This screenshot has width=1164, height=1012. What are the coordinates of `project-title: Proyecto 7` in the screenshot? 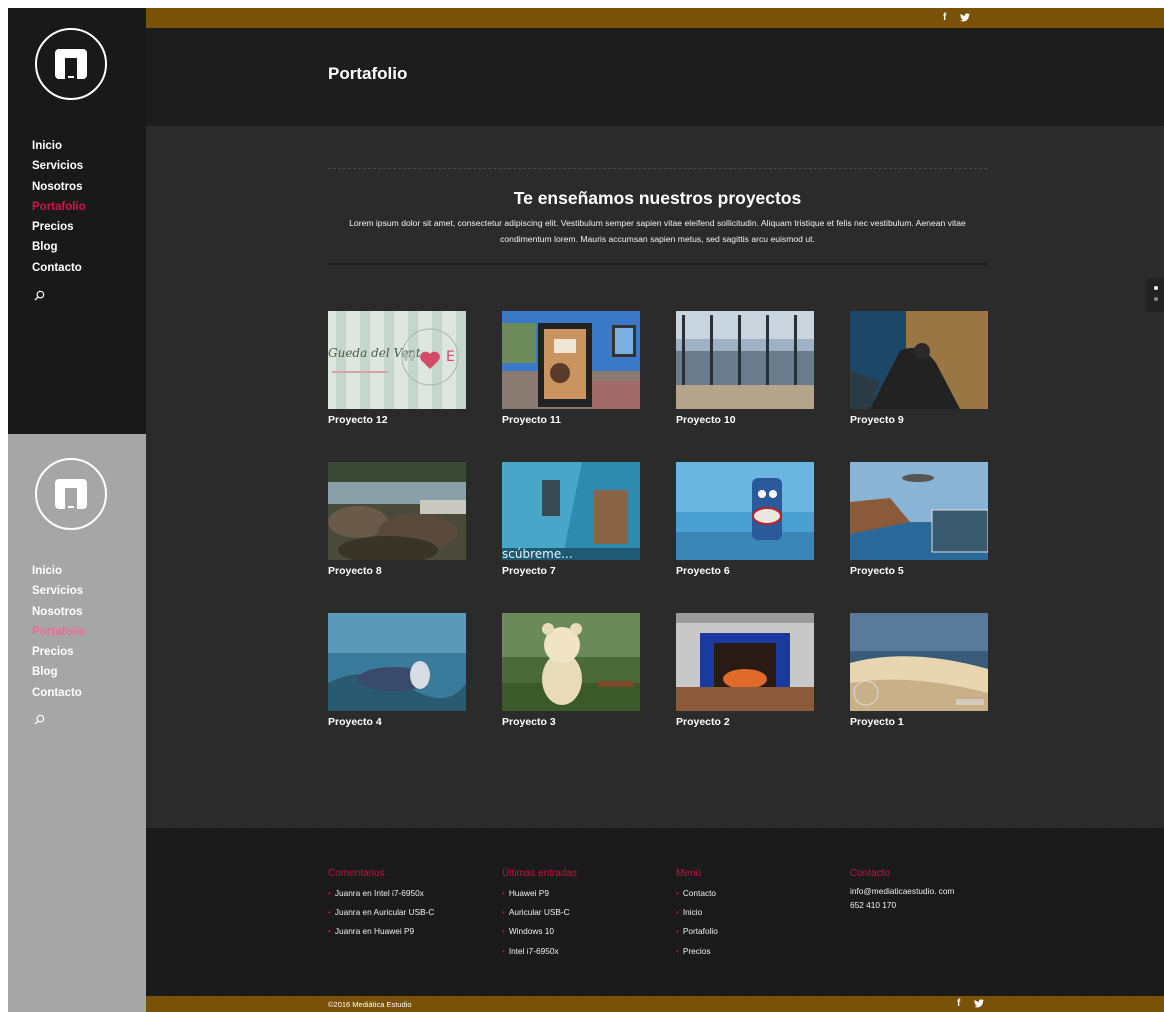 It's located at (571, 571).